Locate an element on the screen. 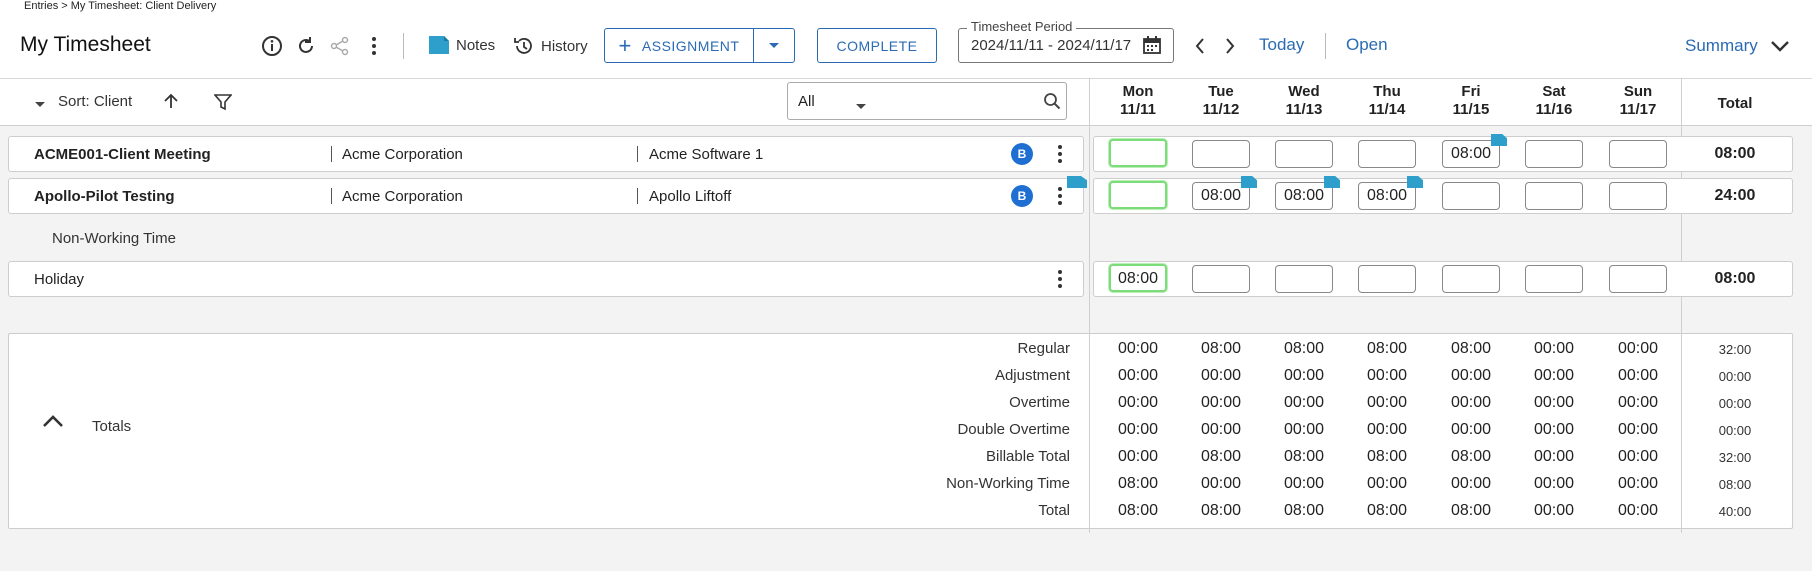 Image resolution: width=1812 pixels, height=571 pixels. project-name: Acme Software 1 is located at coordinates (706, 154).